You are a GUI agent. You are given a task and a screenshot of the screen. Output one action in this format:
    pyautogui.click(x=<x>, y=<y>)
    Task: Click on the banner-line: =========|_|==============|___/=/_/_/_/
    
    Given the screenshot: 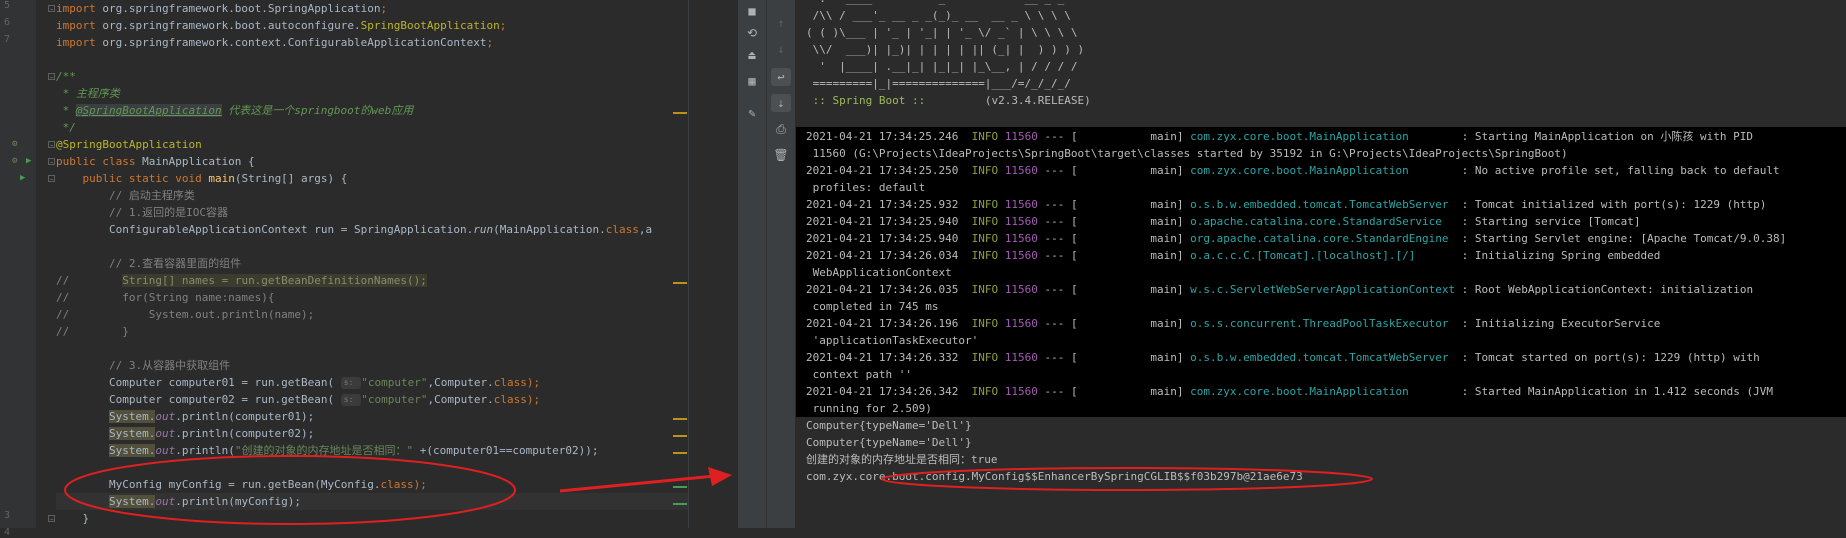 What is the action you would take?
    pyautogui.click(x=938, y=83)
    